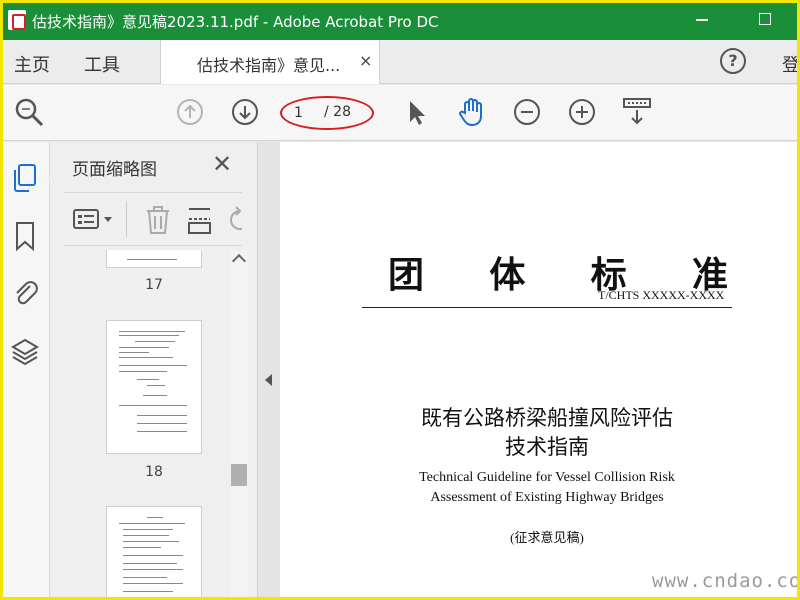 The height and width of the screenshot is (600, 800). Describe the element at coordinates (269, 371) in the screenshot. I see `panel-collapse-handle` at that location.